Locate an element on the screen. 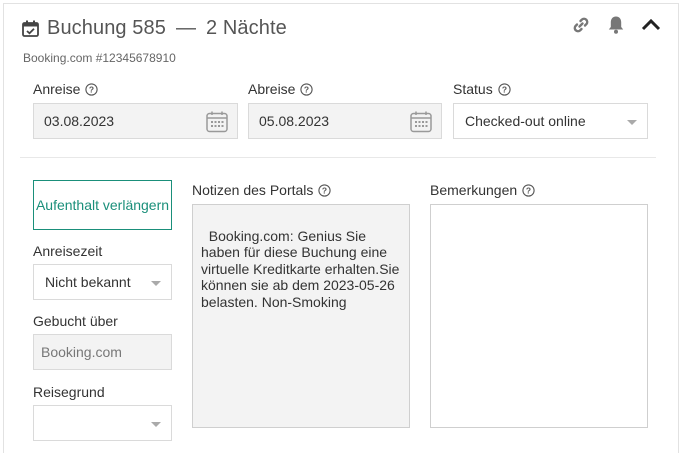  departure-label-text: Abreise is located at coordinates (272, 89).